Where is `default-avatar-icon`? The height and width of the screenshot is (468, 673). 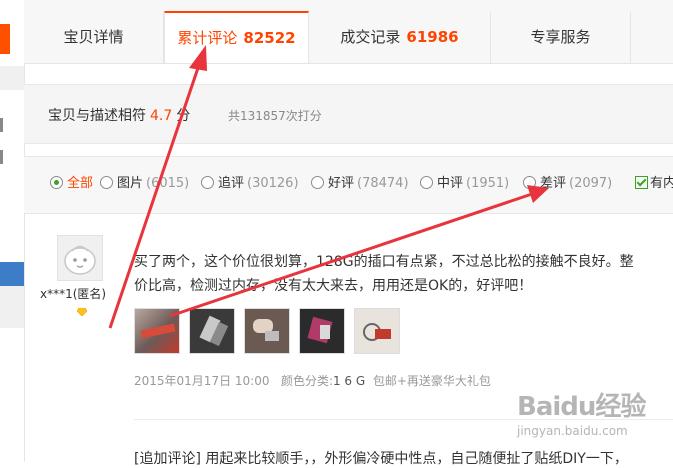
default-avatar-icon is located at coordinates (80, 260).